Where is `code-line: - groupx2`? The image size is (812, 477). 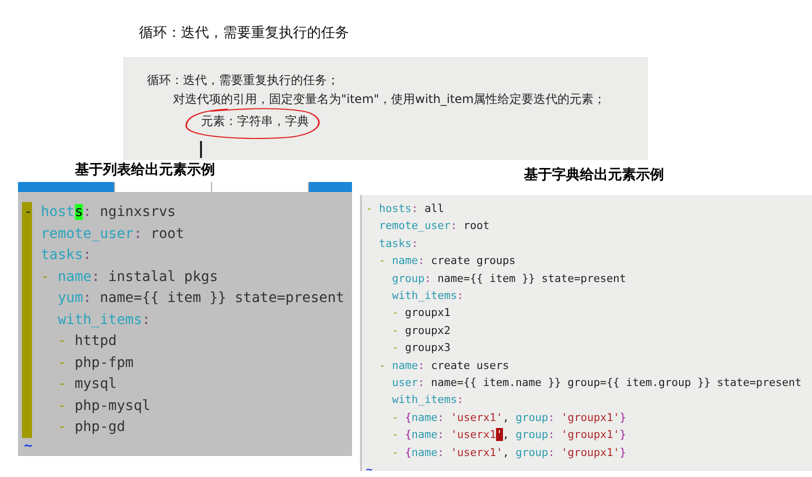 code-line: - groupx2 is located at coordinates (421, 330).